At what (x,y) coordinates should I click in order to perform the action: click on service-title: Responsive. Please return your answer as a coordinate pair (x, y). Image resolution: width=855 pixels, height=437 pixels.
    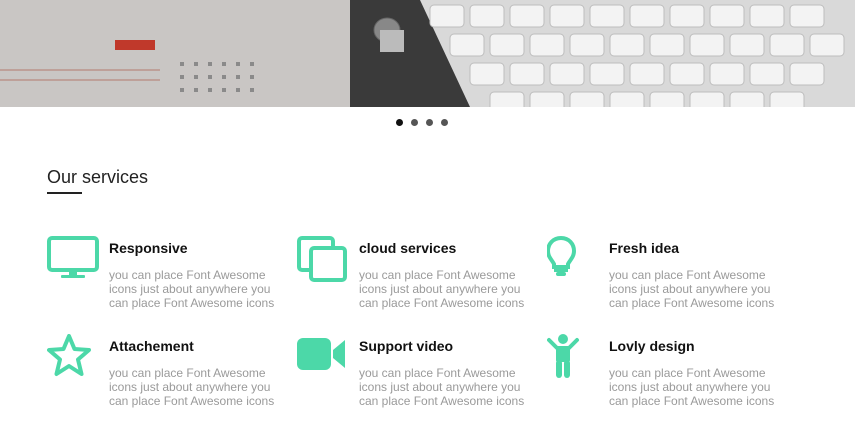
    Looking at the image, I should click on (148, 248).